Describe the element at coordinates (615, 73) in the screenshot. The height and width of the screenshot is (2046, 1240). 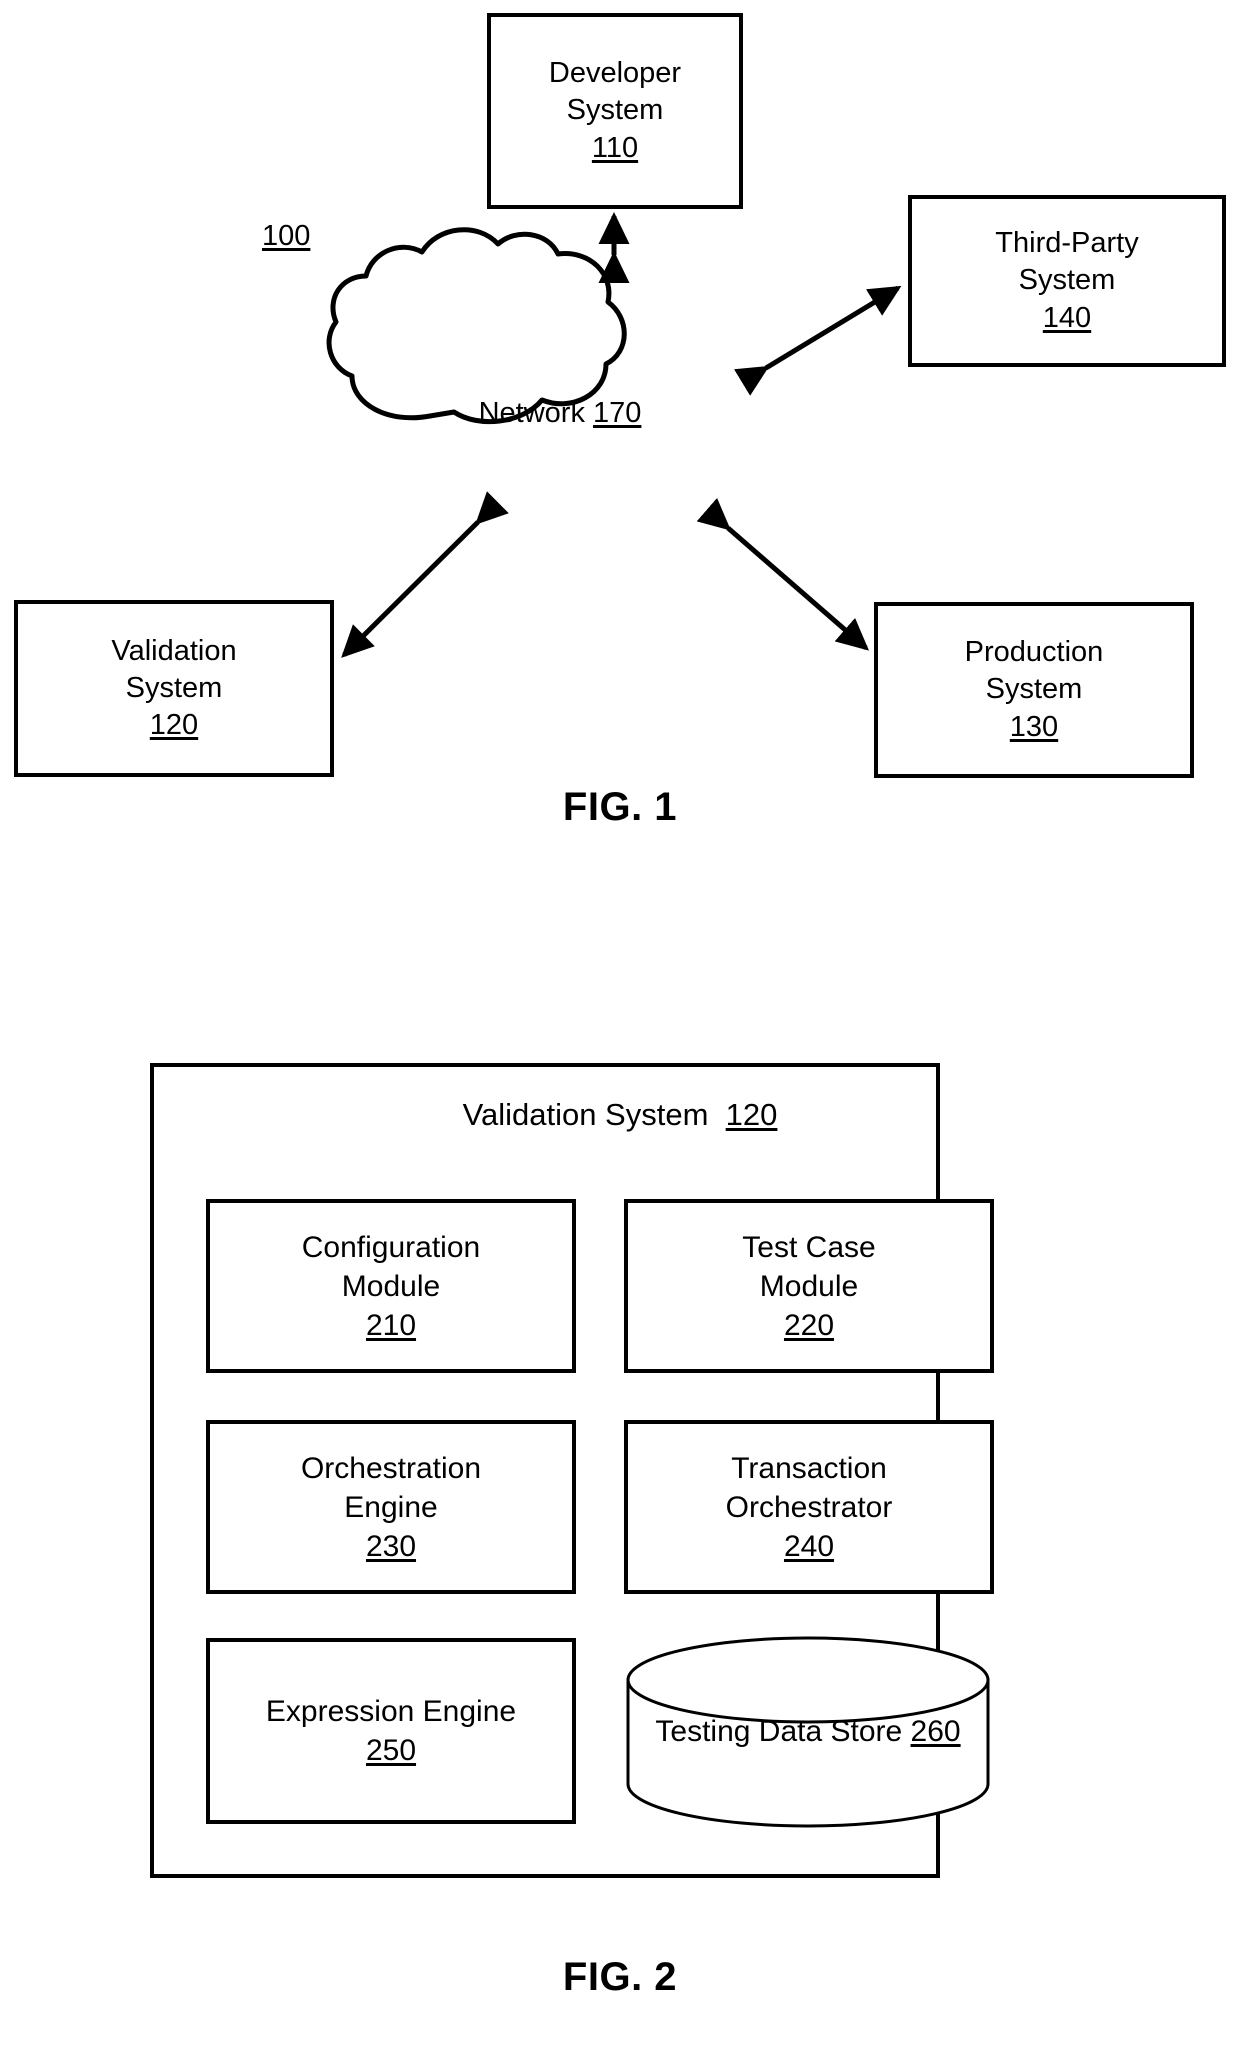
I see `developer-system-title-line-1: Developer` at that location.